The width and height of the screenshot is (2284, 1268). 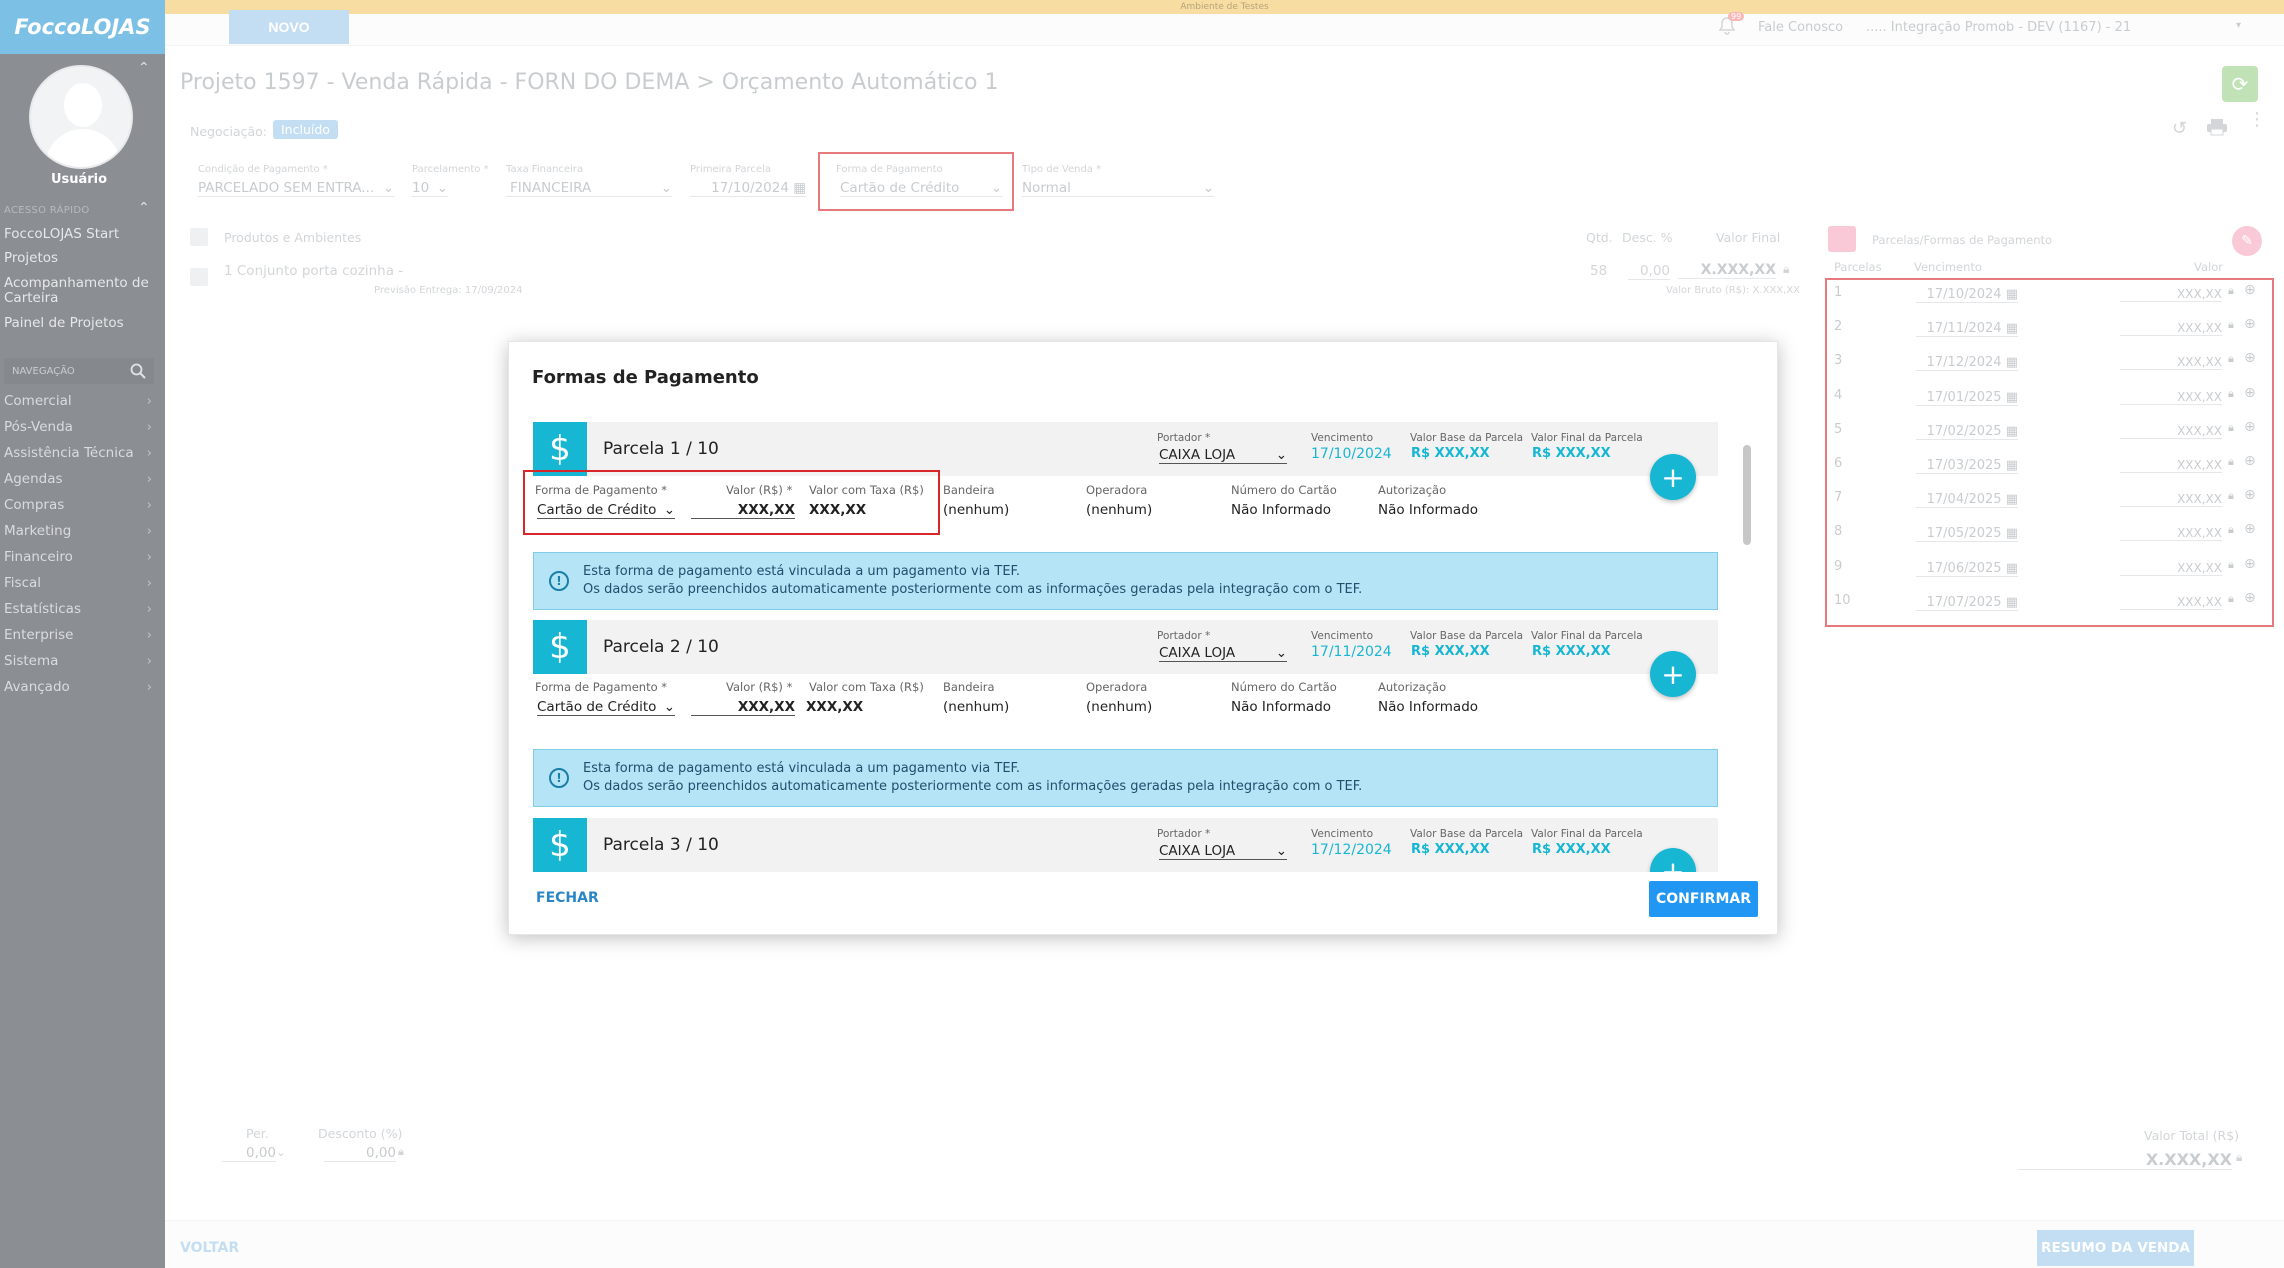 I want to click on parcela-3-title: Parcela 3 / 10, so click(x=661, y=845).